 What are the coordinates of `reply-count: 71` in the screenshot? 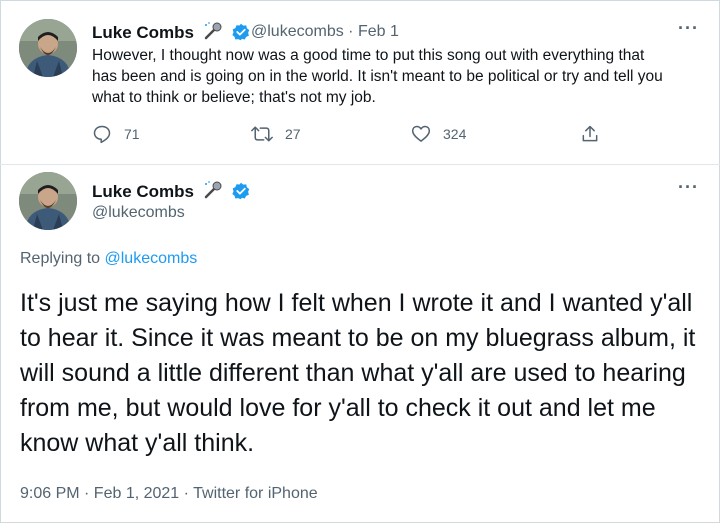 It's located at (132, 134).